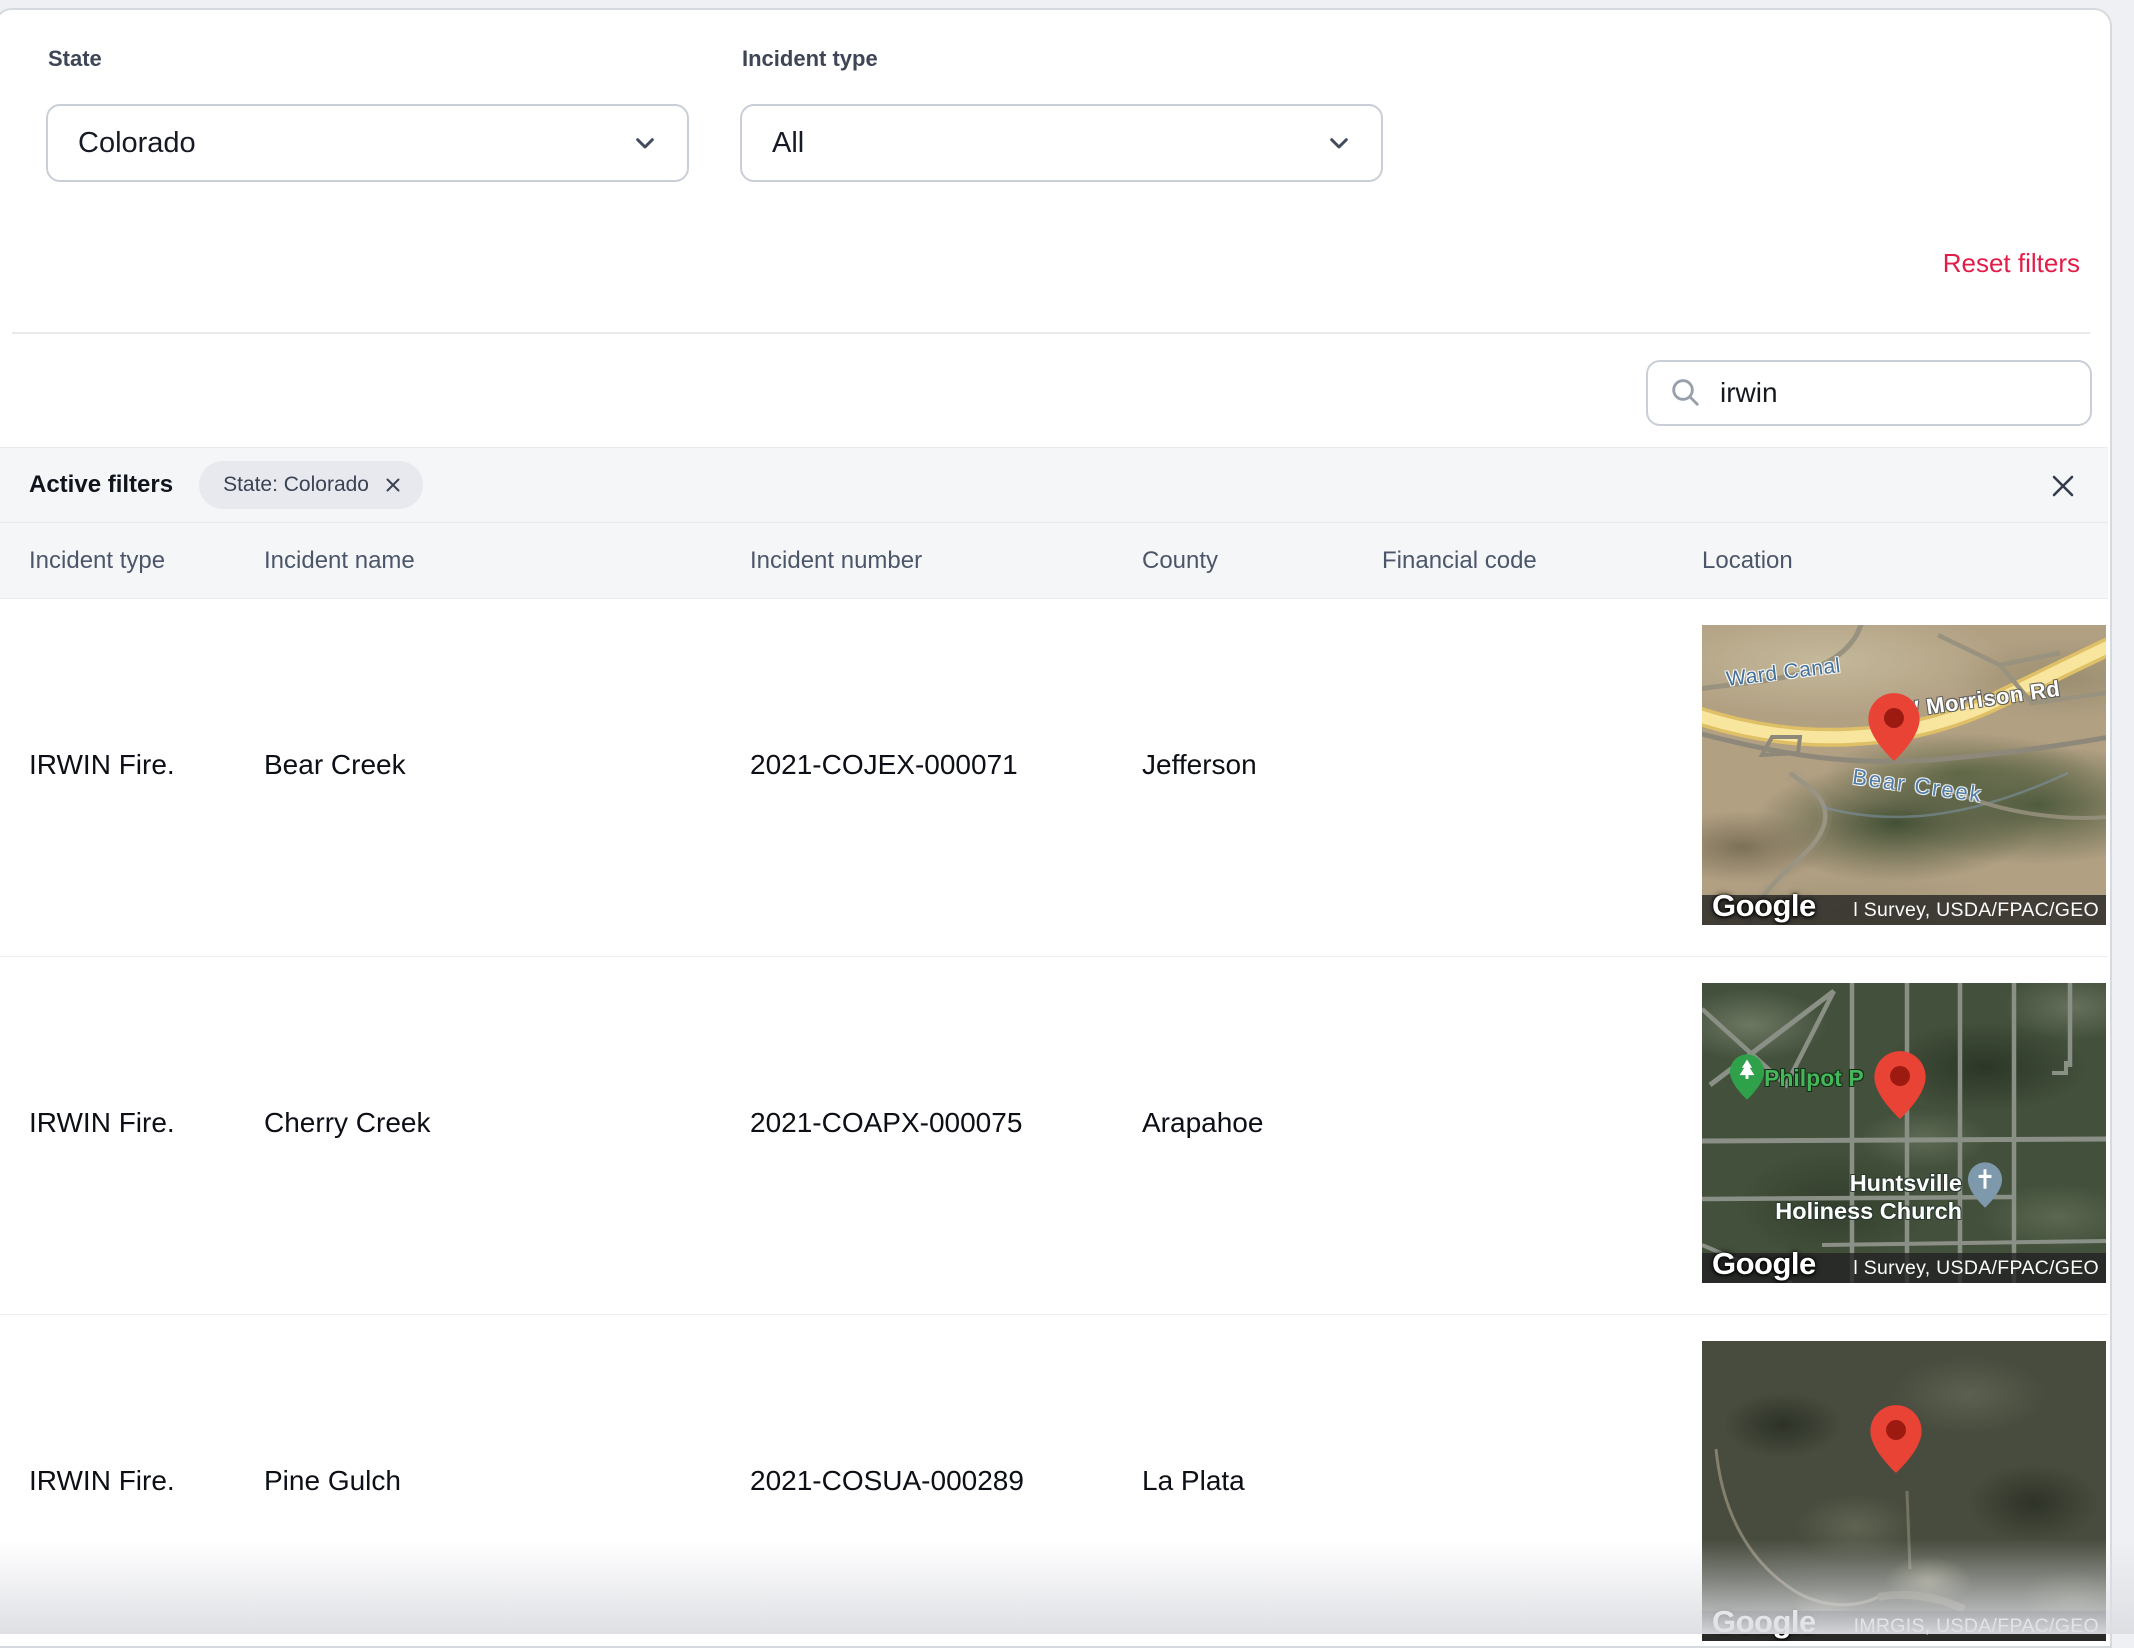 The width and height of the screenshot is (2134, 1648). I want to click on cell-county: Arapahoe, so click(1203, 1122).